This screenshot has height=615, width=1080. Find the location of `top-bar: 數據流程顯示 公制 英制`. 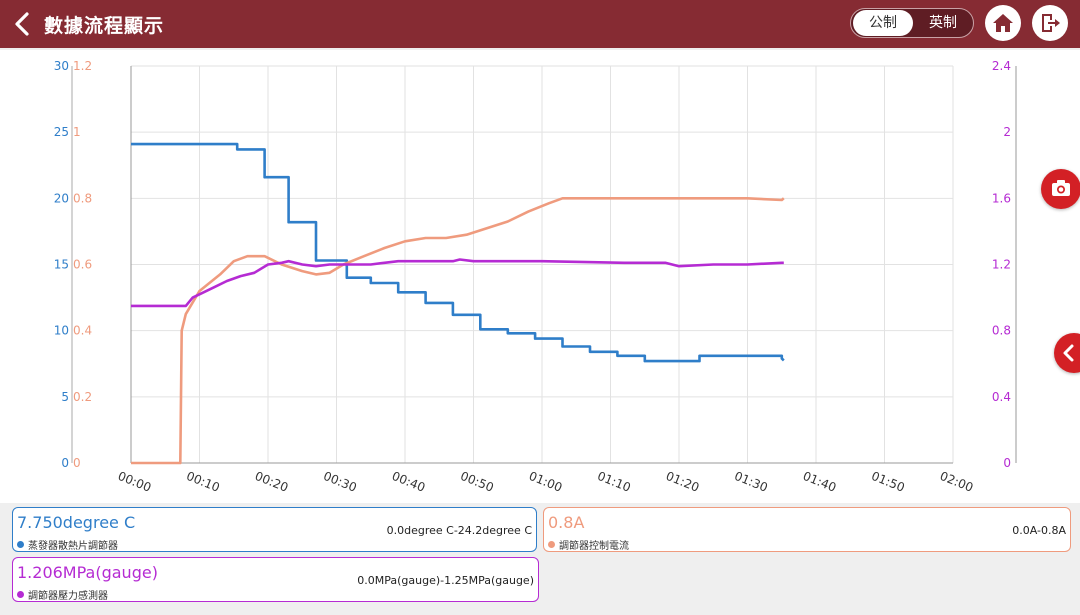

top-bar: 數據流程顯示 公制 英制 is located at coordinates (540, 24).